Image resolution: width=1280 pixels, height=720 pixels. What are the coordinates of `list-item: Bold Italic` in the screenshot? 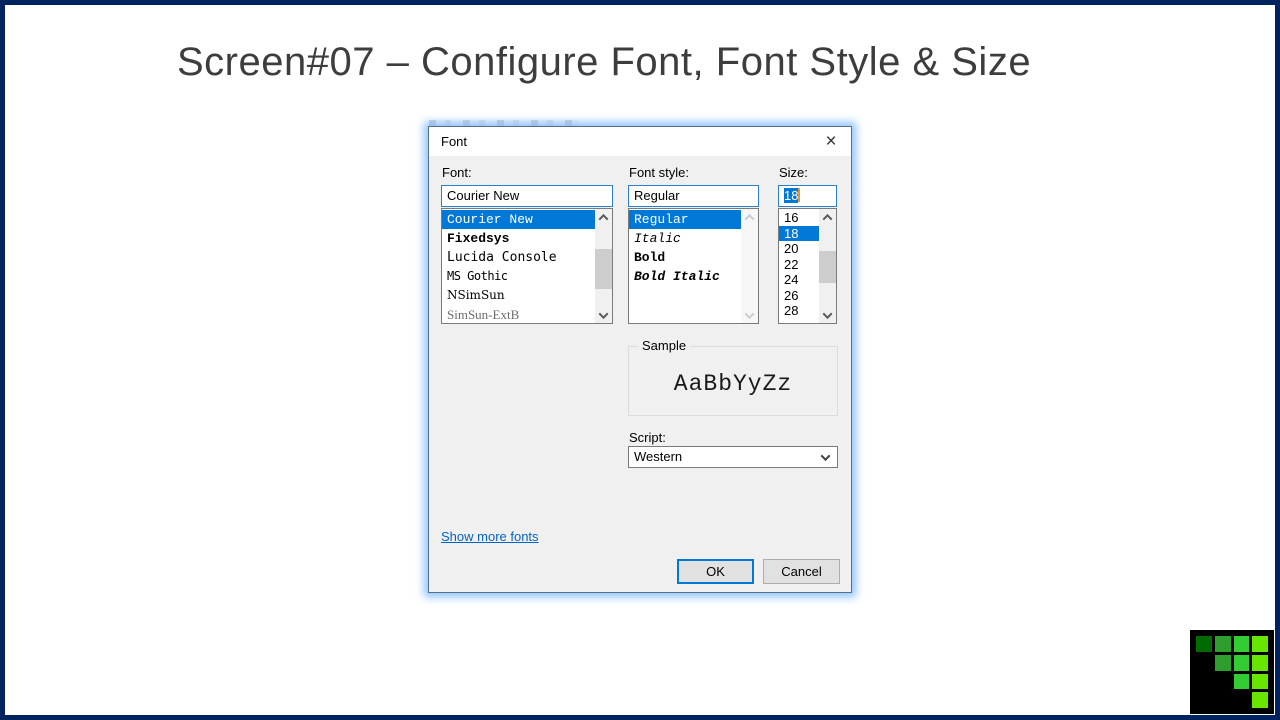 It's located at (685, 276).